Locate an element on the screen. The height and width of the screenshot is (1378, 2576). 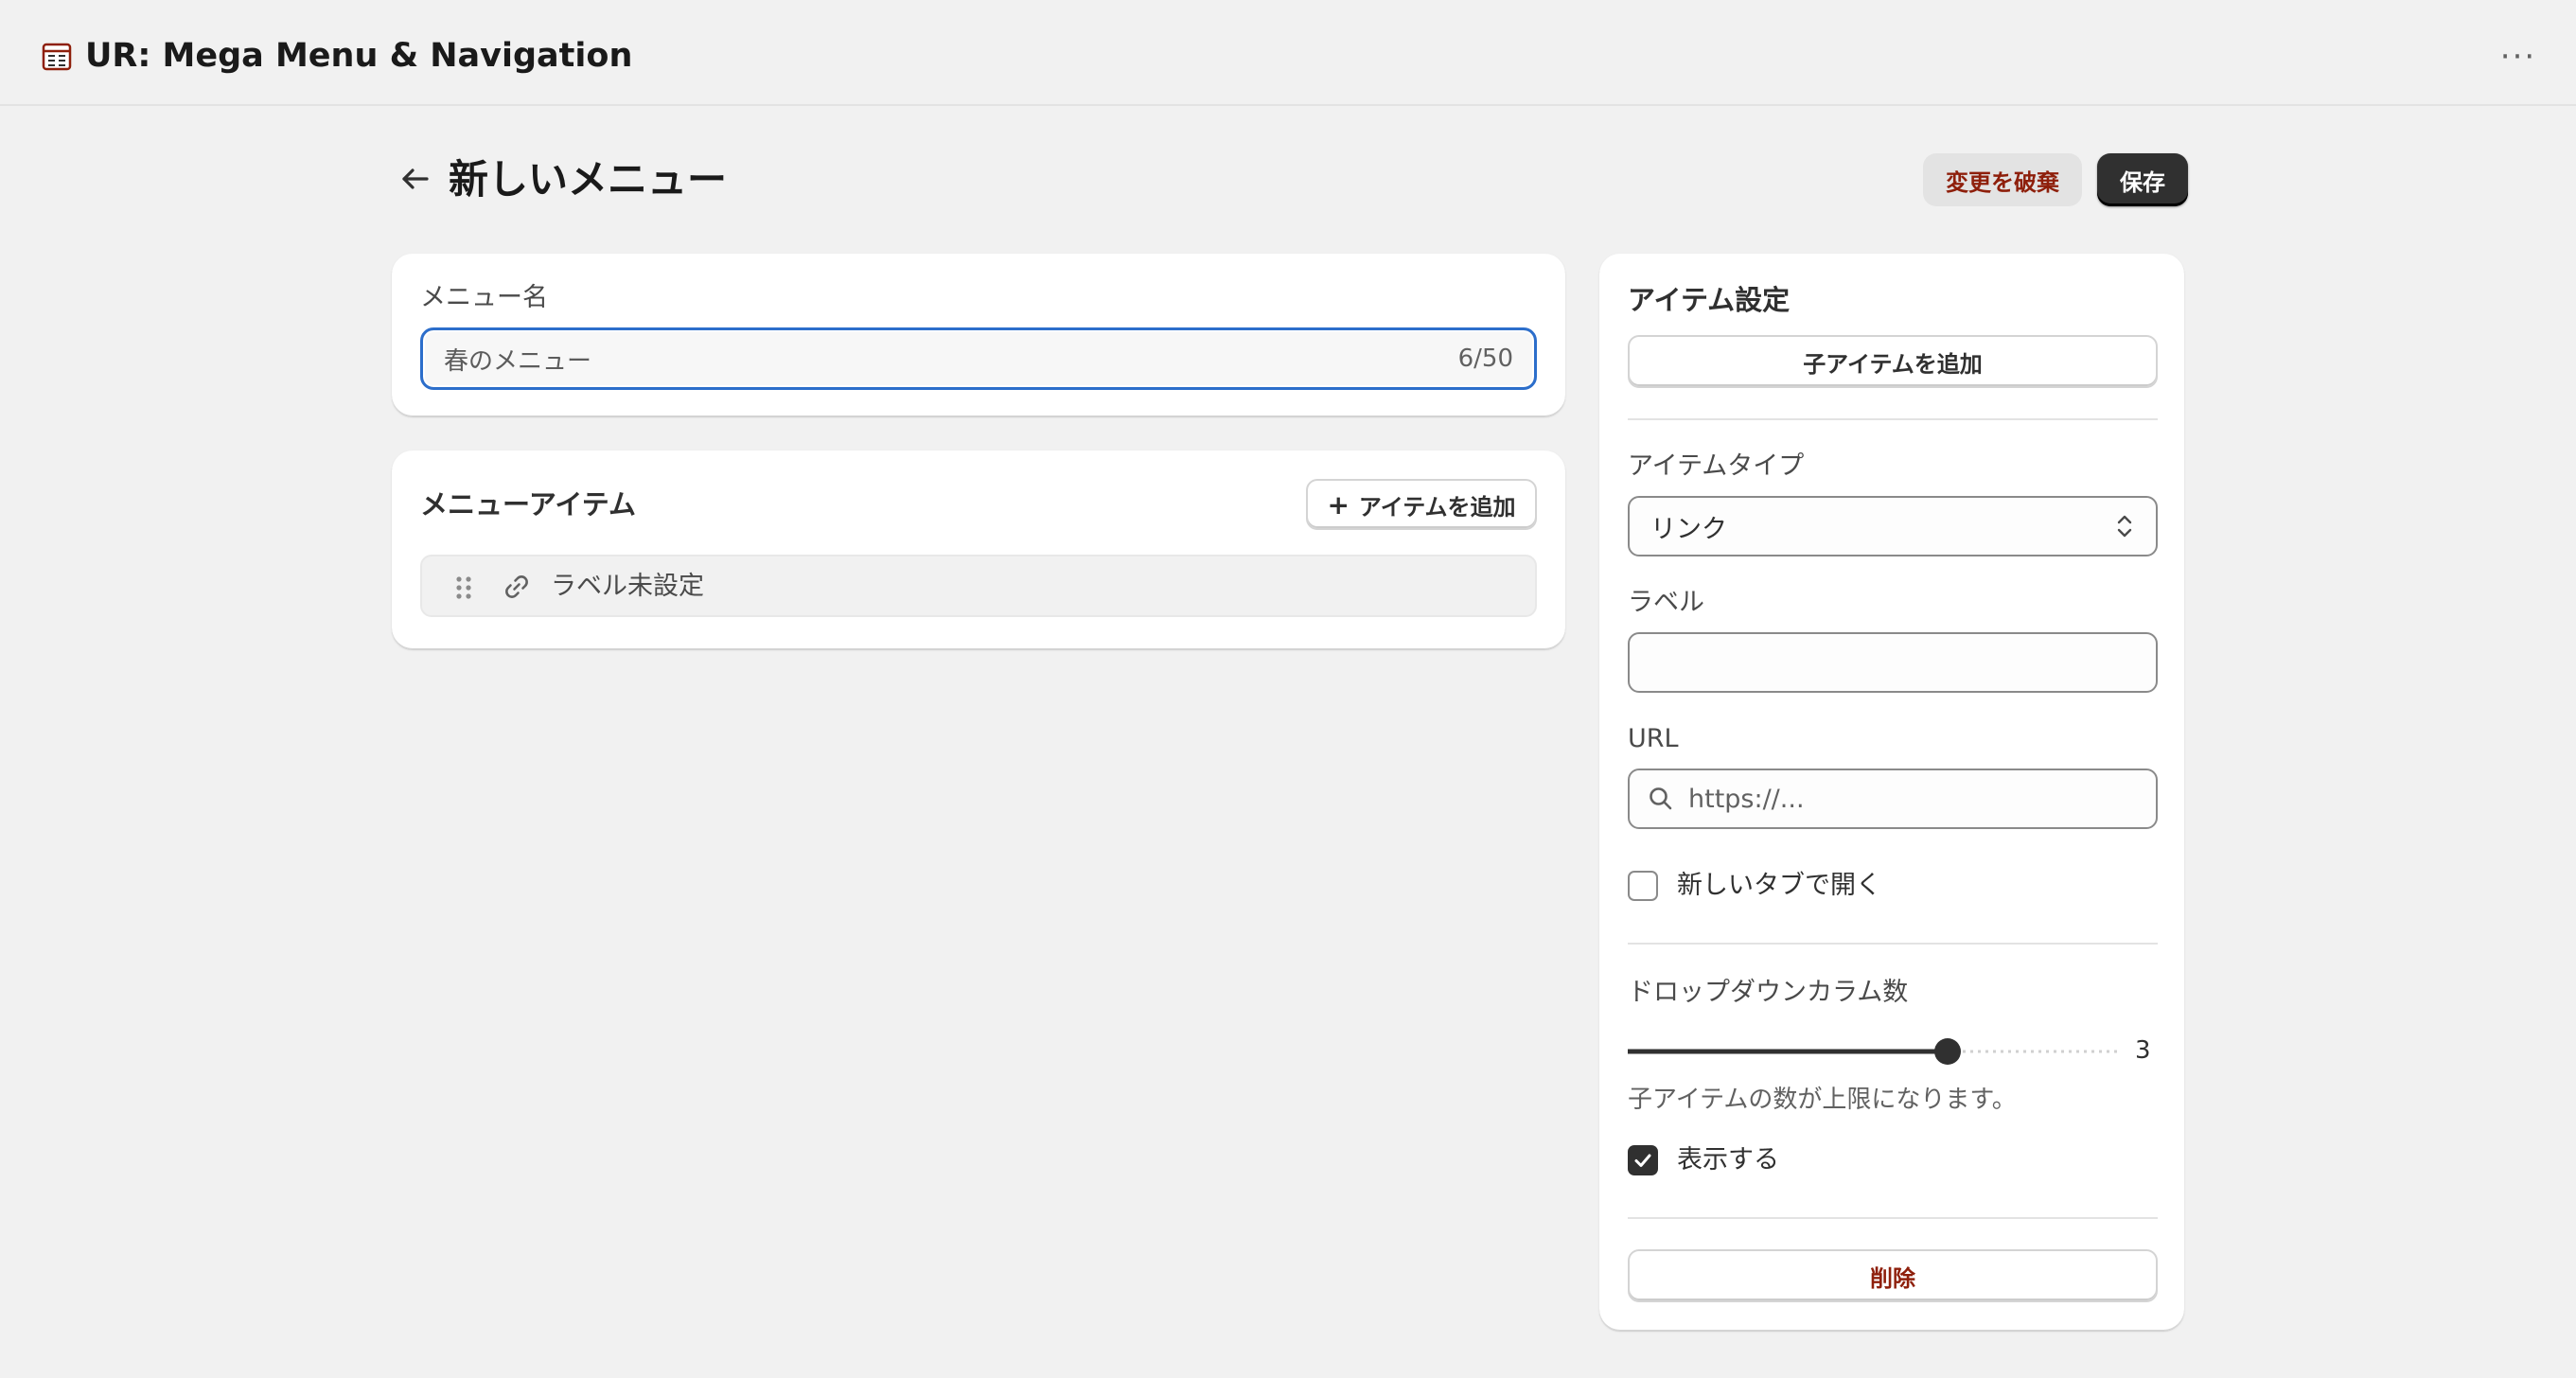
menu-item-row: ラベル未設定 is located at coordinates (978, 586).